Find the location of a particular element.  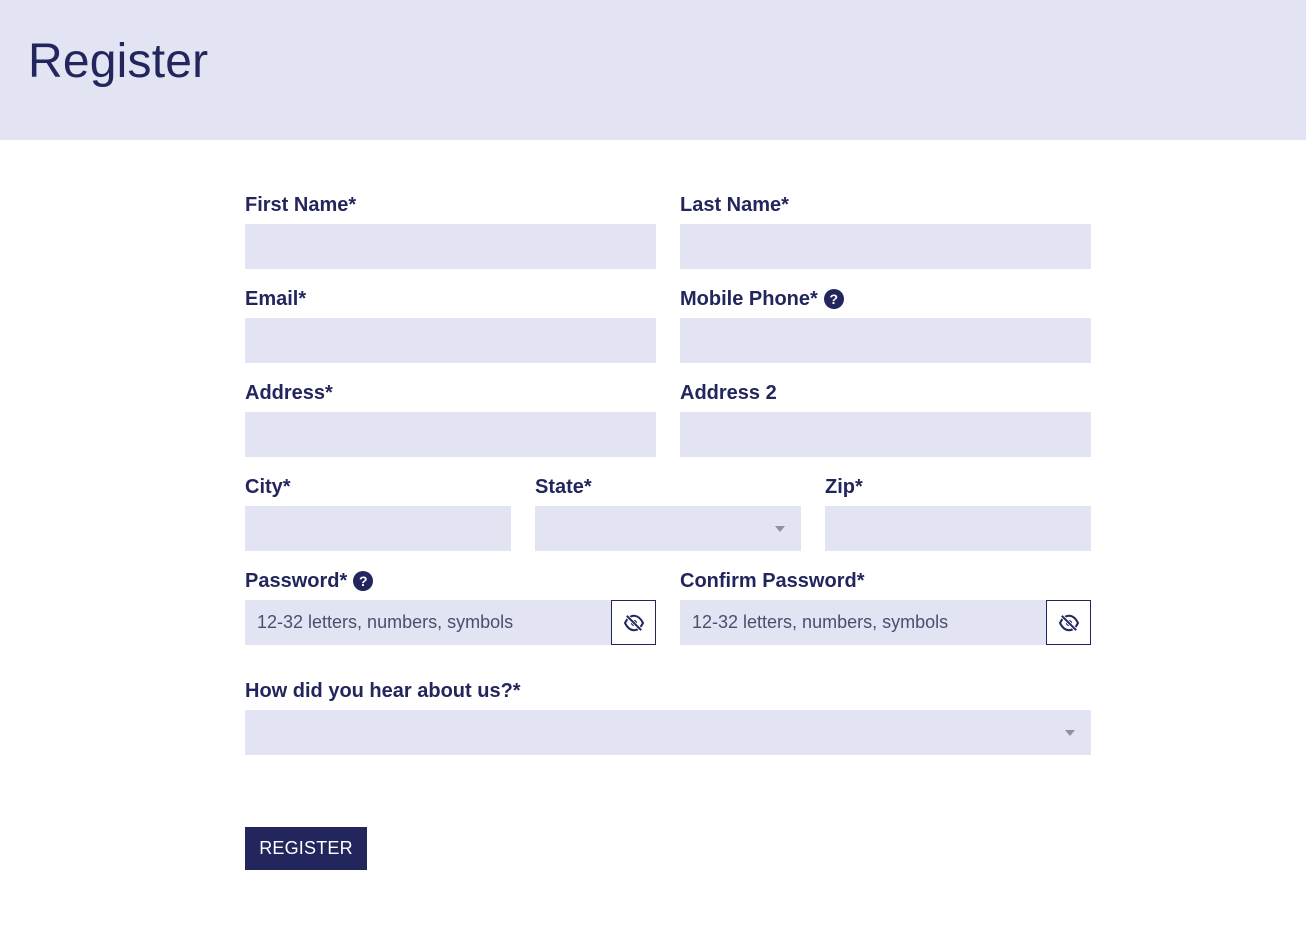

email-label: Email* is located at coordinates (276, 298).